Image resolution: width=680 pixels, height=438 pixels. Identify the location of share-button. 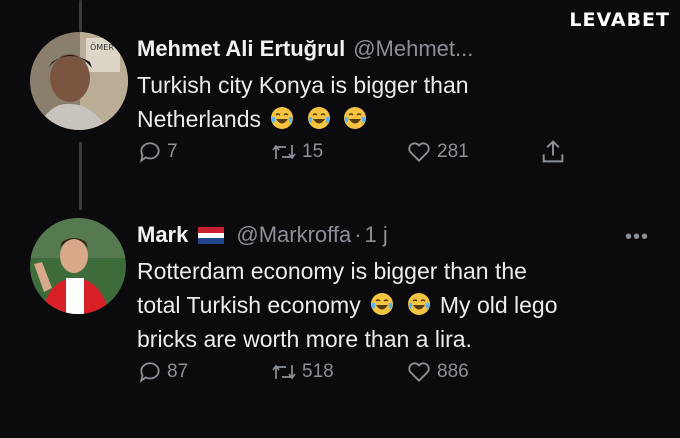
(555, 152).